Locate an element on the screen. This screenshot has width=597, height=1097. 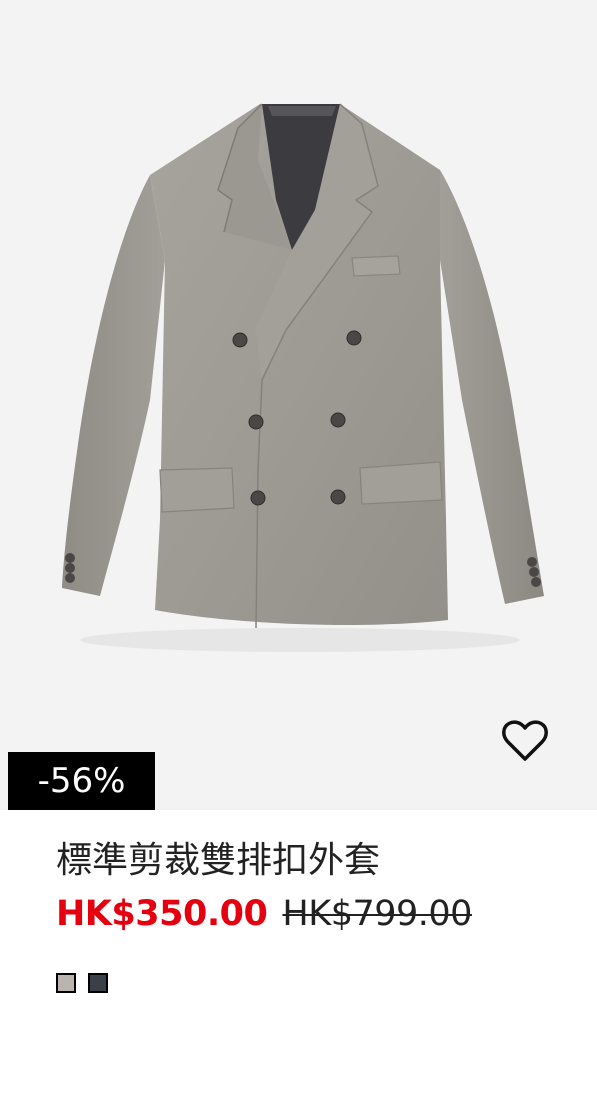
price-row: HK$350.00 HK$799.00 is located at coordinates (264, 917).